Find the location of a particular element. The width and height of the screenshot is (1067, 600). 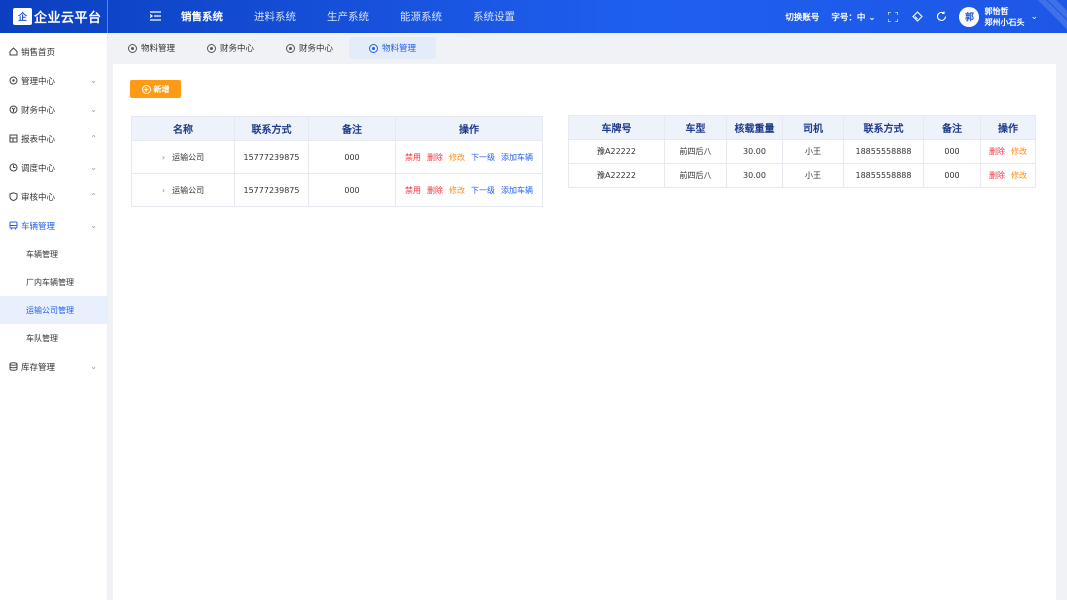

sidebar-item-audit: 审核中心 ⌃ is located at coordinates (53, 196).